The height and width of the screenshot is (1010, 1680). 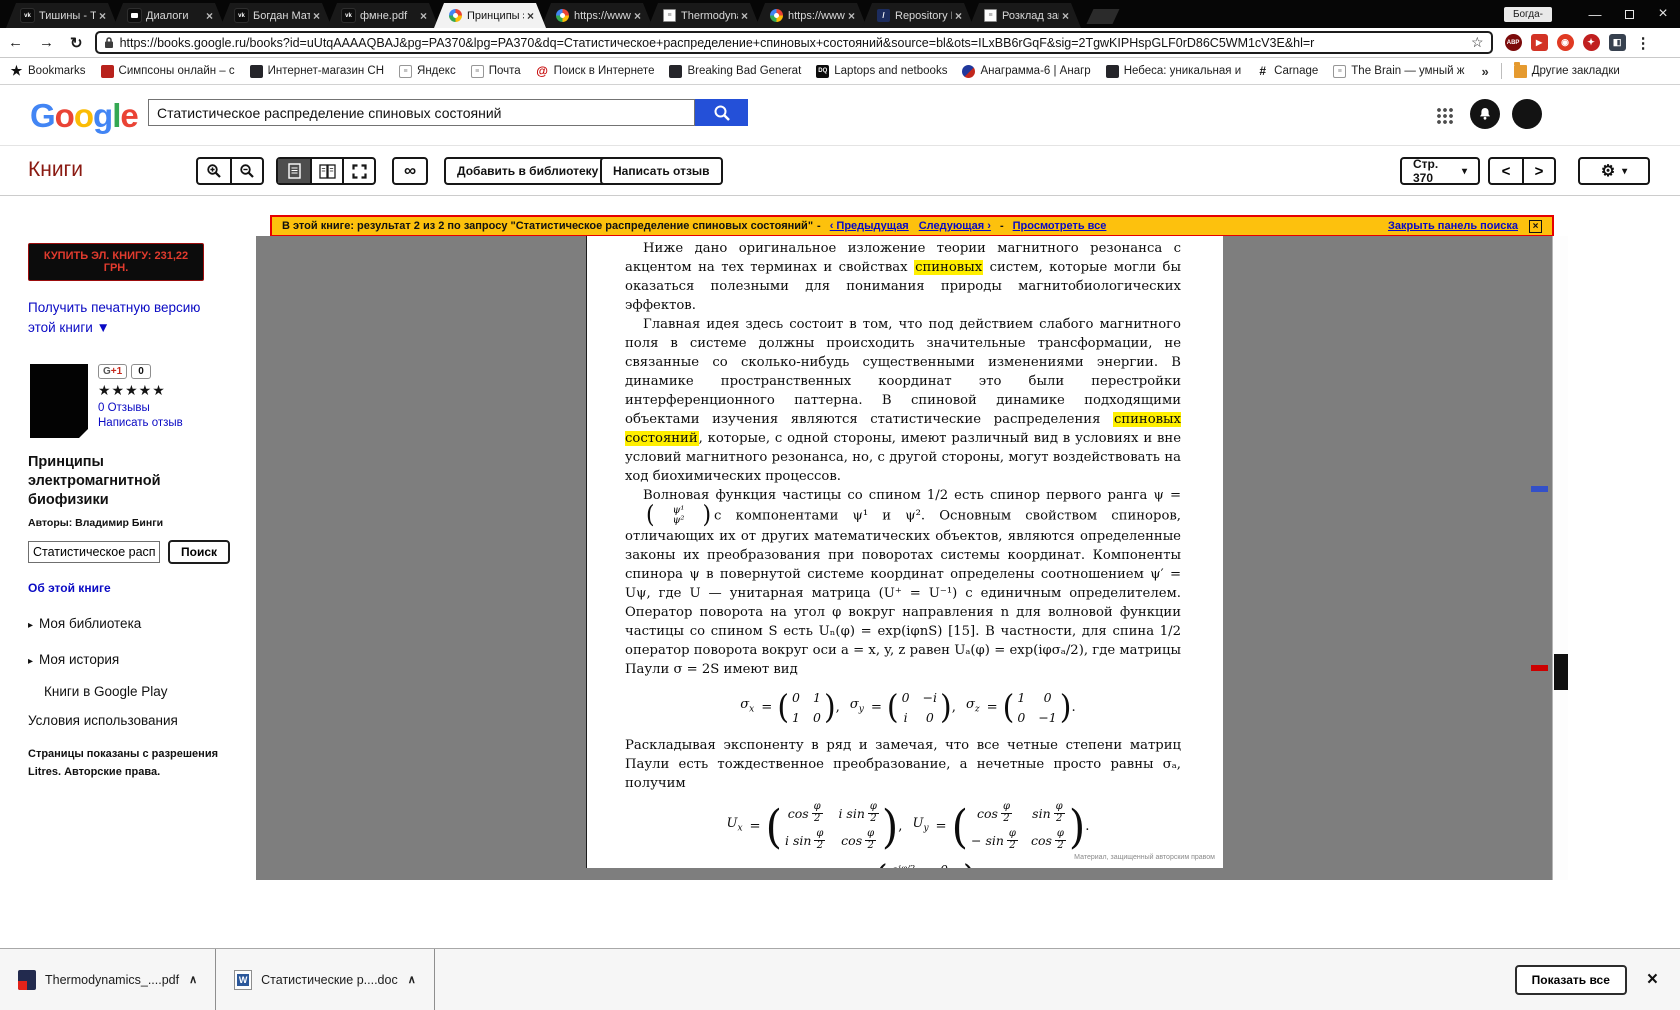 What do you see at coordinates (1614, 171) in the screenshot?
I see `settings-dropdown-button: ⚙ ▾` at bounding box center [1614, 171].